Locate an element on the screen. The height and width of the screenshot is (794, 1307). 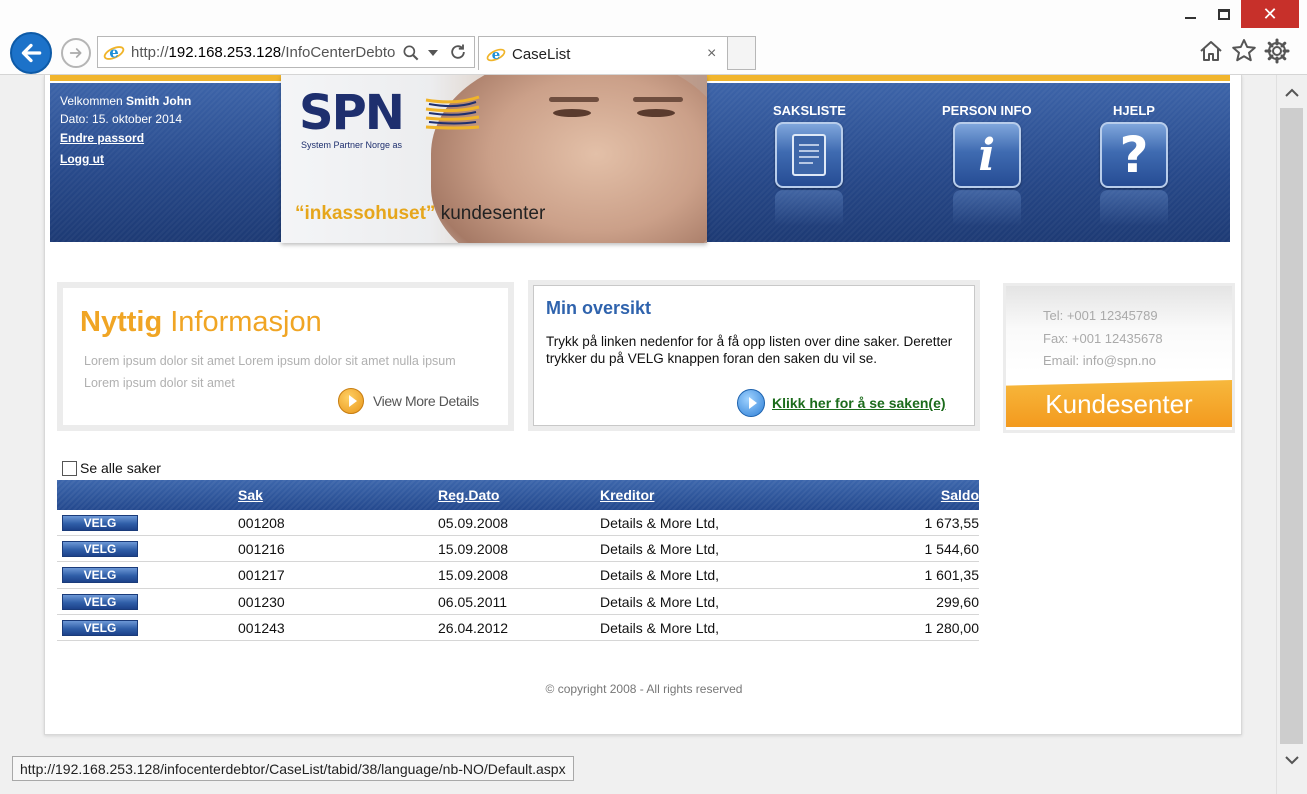
search-icon is located at coordinates (411, 53).